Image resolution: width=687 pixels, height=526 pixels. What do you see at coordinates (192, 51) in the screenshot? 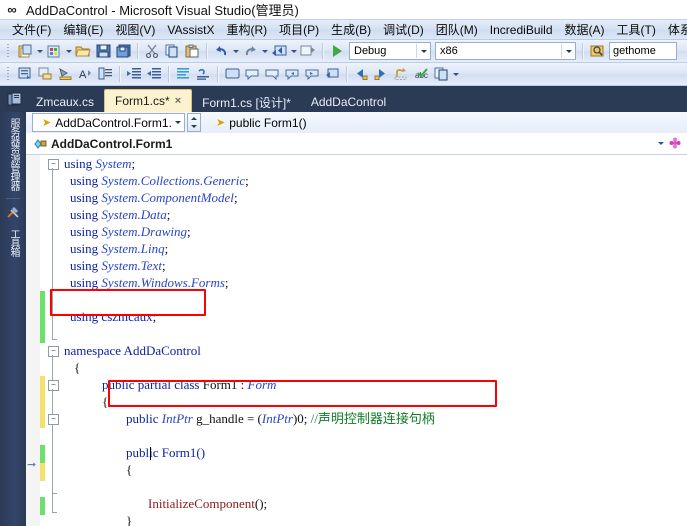
I see `paste-icon` at bounding box center [192, 51].